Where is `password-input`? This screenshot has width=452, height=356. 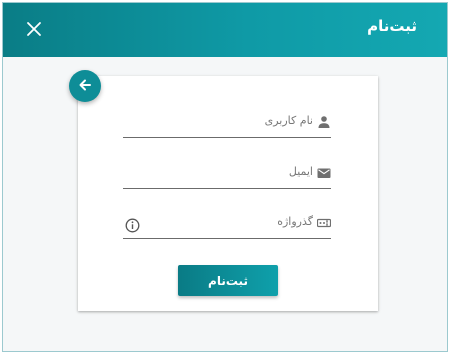 password-input is located at coordinates (229, 224).